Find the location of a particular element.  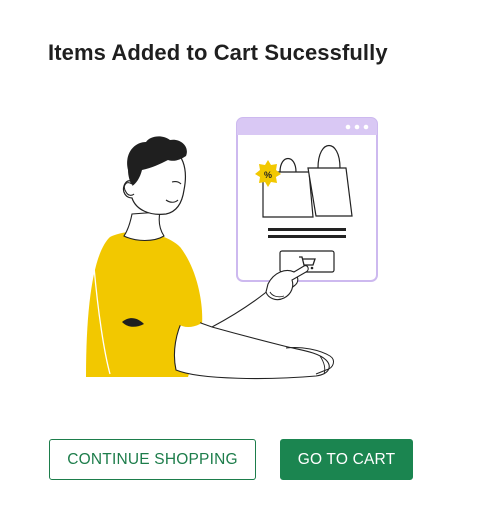

continue-shopping-label: CONTINUE SHOPPING is located at coordinates (152, 459).